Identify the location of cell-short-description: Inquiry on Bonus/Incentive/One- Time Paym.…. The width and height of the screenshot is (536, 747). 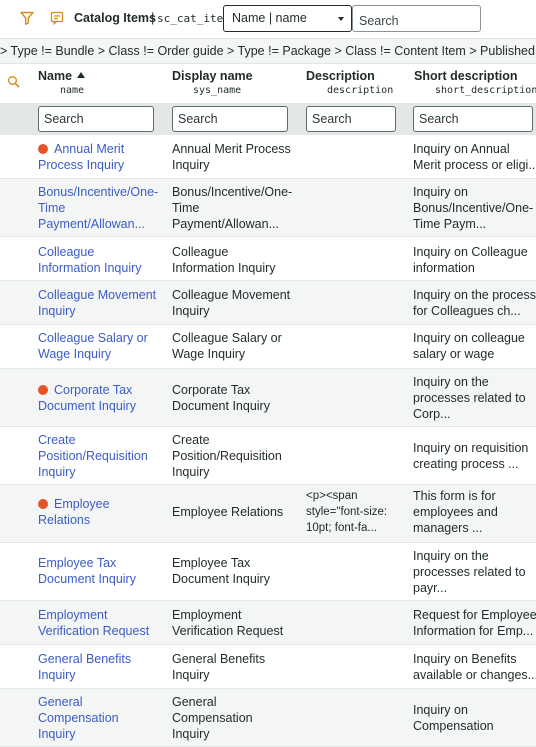
(474, 208).